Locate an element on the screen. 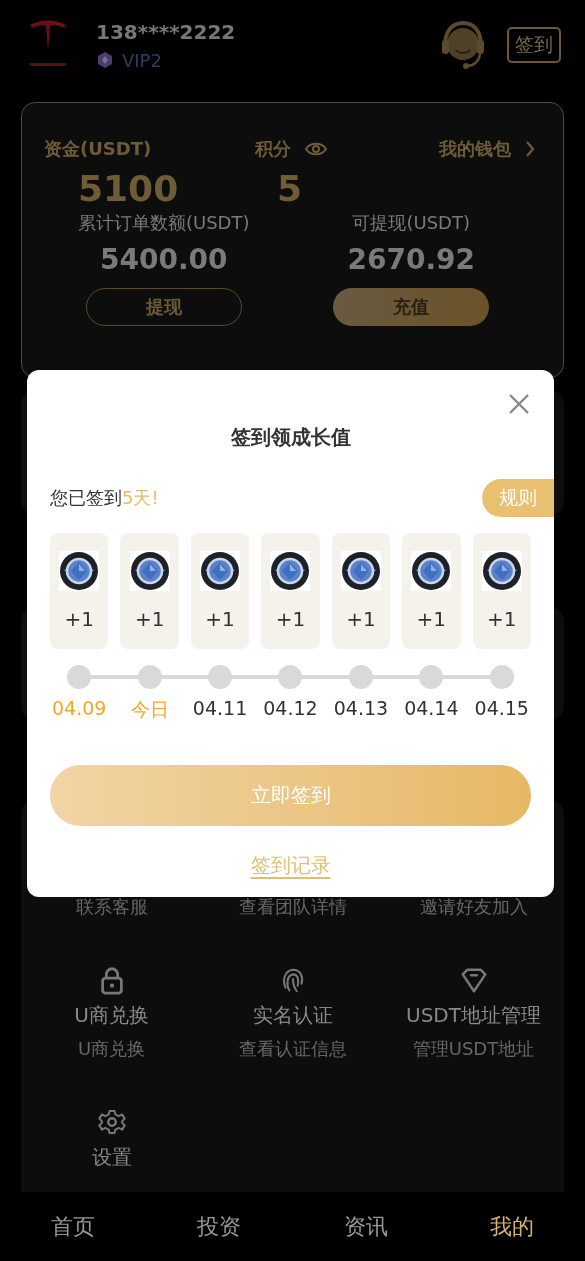 The width and height of the screenshot is (585, 1261). day-date: 04.13 is located at coordinates (361, 708).